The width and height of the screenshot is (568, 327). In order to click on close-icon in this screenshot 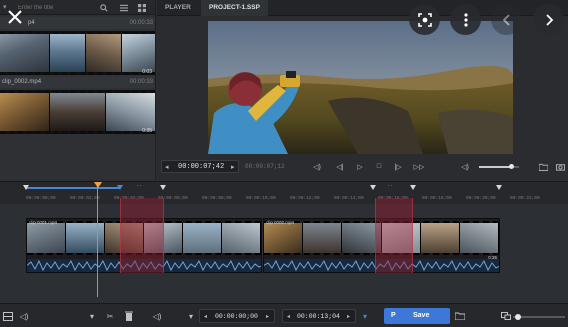, I will do `click(15, 17)`.